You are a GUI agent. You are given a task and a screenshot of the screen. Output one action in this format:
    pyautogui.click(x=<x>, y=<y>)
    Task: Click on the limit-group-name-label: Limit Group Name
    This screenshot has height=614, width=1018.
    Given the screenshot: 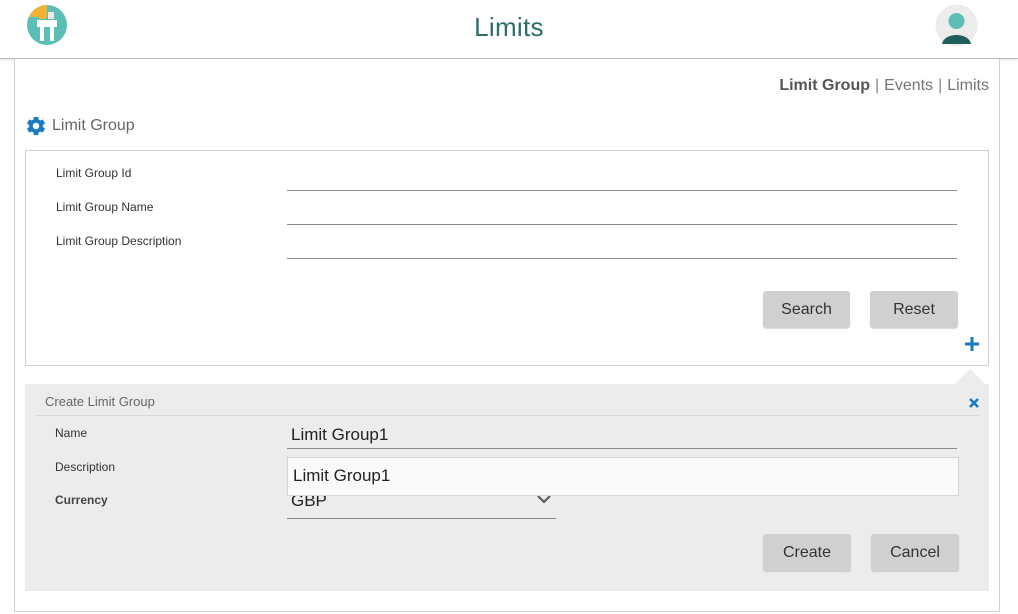 What is the action you would take?
    pyautogui.click(x=105, y=207)
    